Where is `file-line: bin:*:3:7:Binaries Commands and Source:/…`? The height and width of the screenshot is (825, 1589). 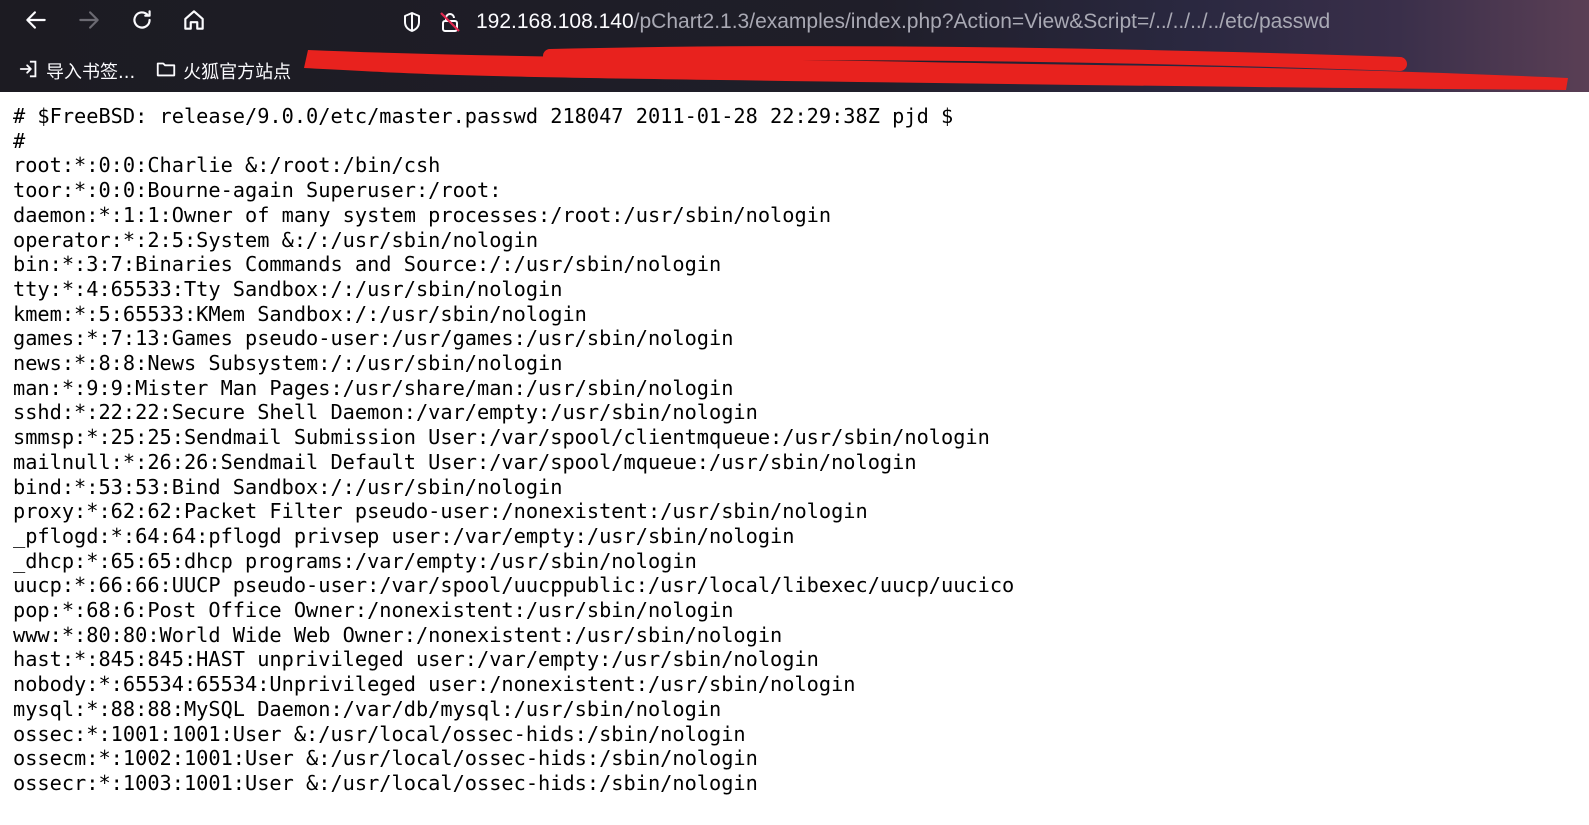
file-line: bin:*:3:7:Binaries Commands and Source:/… is located at coordinates (367, 264).